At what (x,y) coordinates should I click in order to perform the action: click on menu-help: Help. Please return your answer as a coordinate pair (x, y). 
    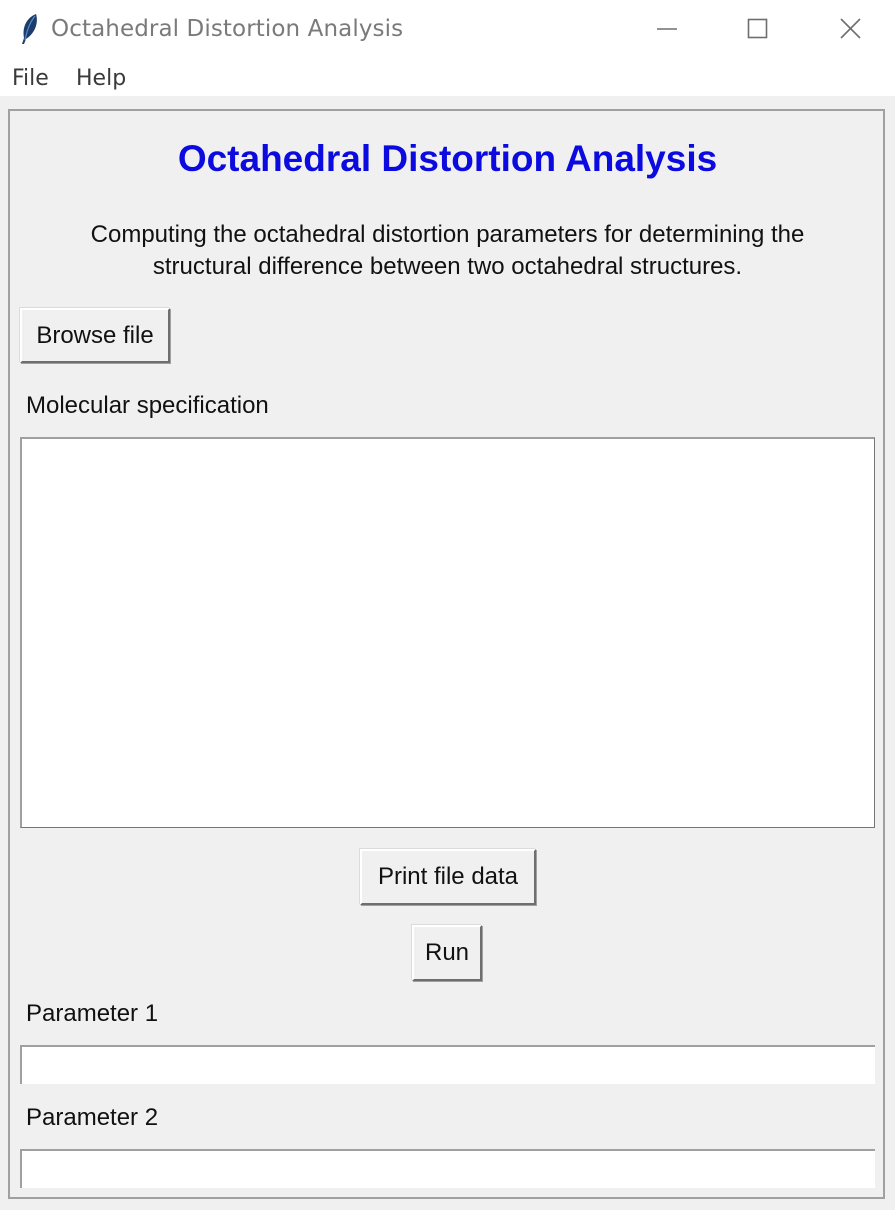
    Looking at the image, I should click on (101, 78).